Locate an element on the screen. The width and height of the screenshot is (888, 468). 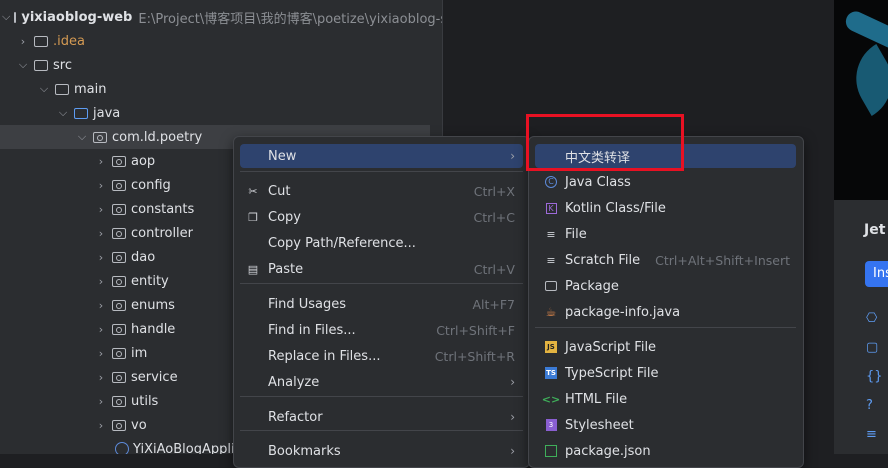
submenu-item-scratch-file: ≡ Scratch File Ctrl+Alt+Shift+Insert is located at coordinates (665, 260).